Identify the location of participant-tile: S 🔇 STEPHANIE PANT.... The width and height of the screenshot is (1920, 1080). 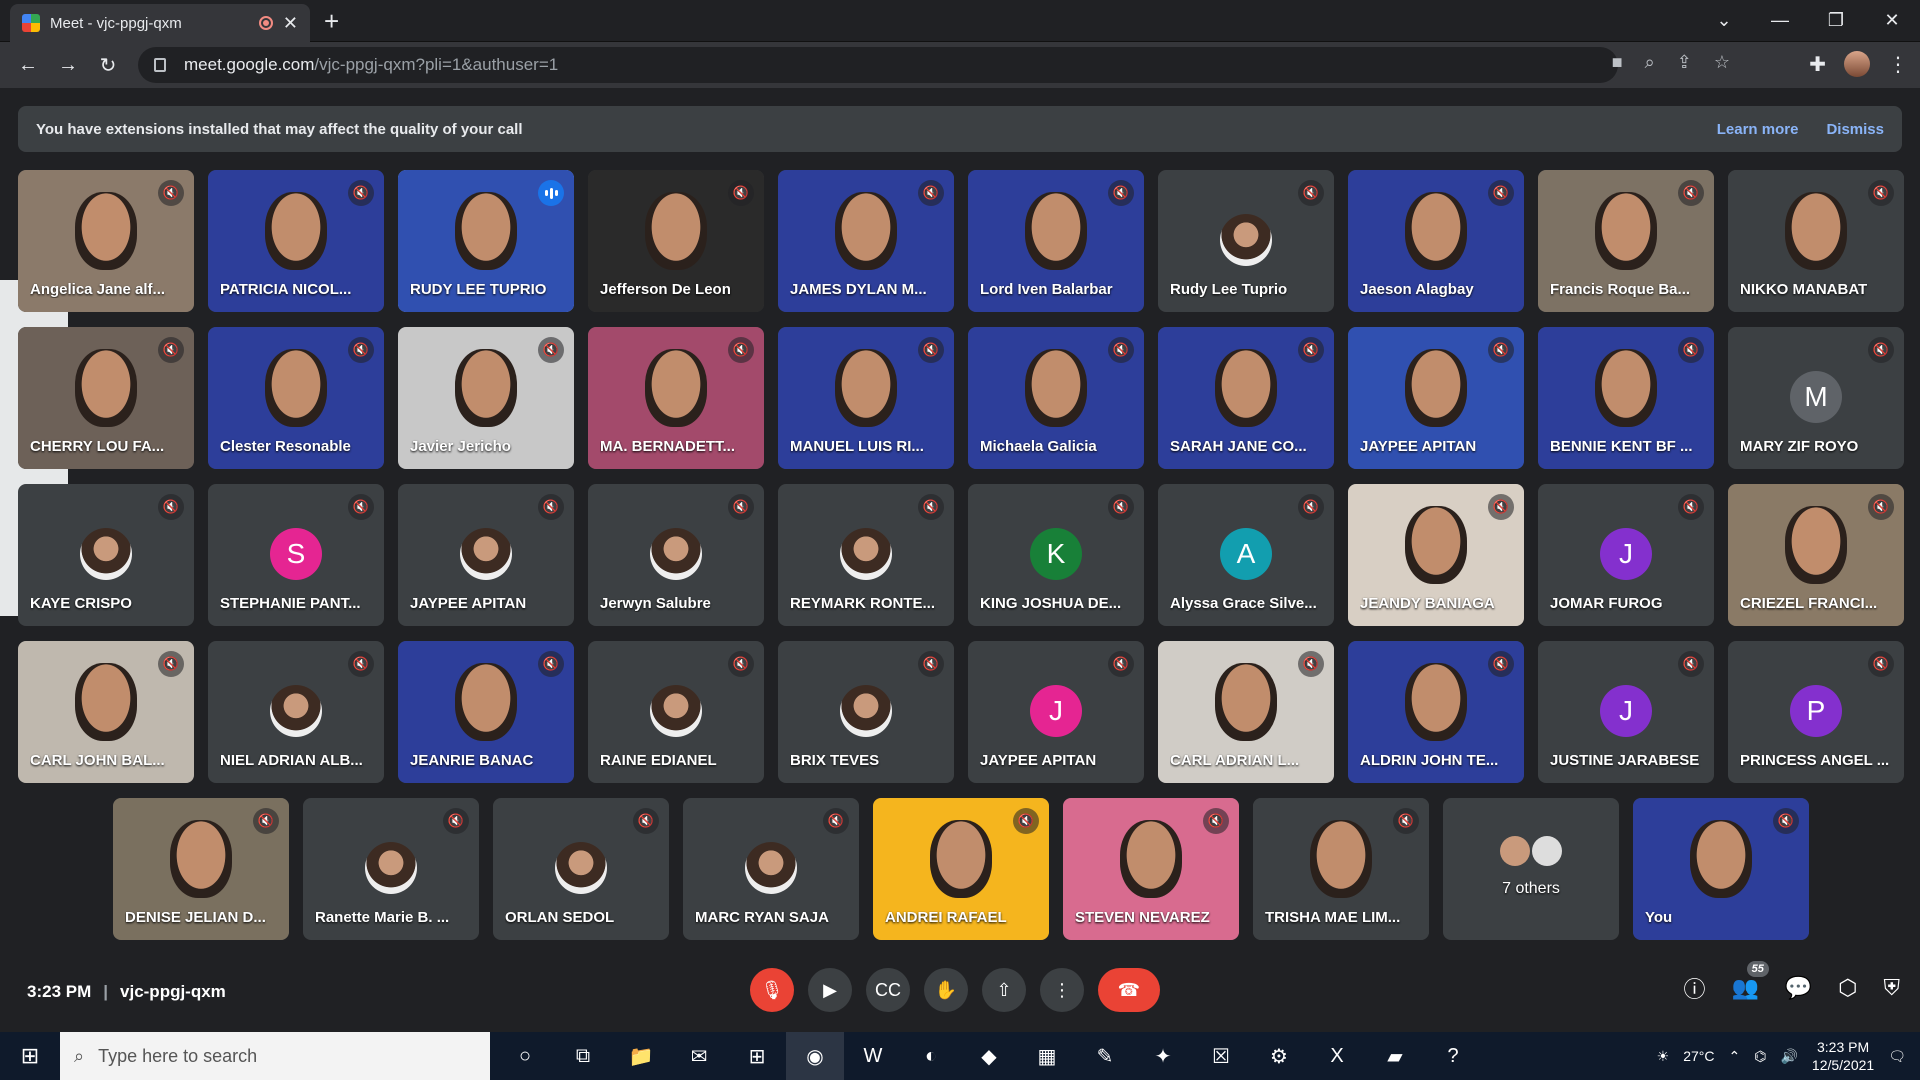
(296, 555).